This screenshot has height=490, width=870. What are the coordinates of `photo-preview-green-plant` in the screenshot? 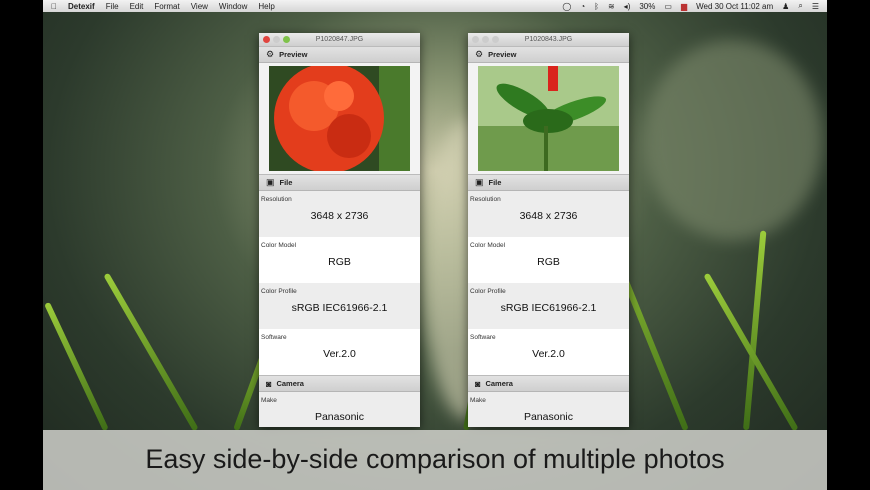 It's located at (548, 118).